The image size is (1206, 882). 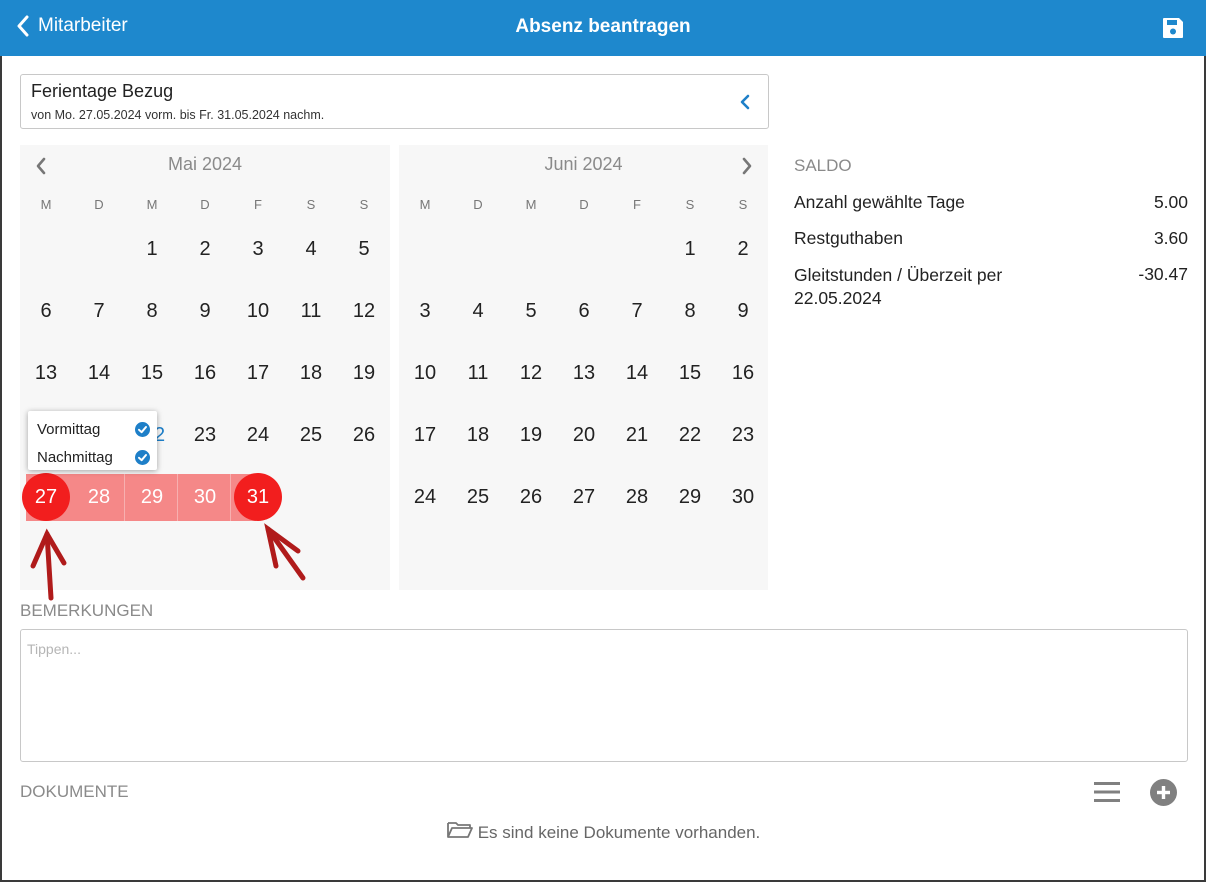 I want to click on month-title: Juni 2024, so click(x=583, y=164).